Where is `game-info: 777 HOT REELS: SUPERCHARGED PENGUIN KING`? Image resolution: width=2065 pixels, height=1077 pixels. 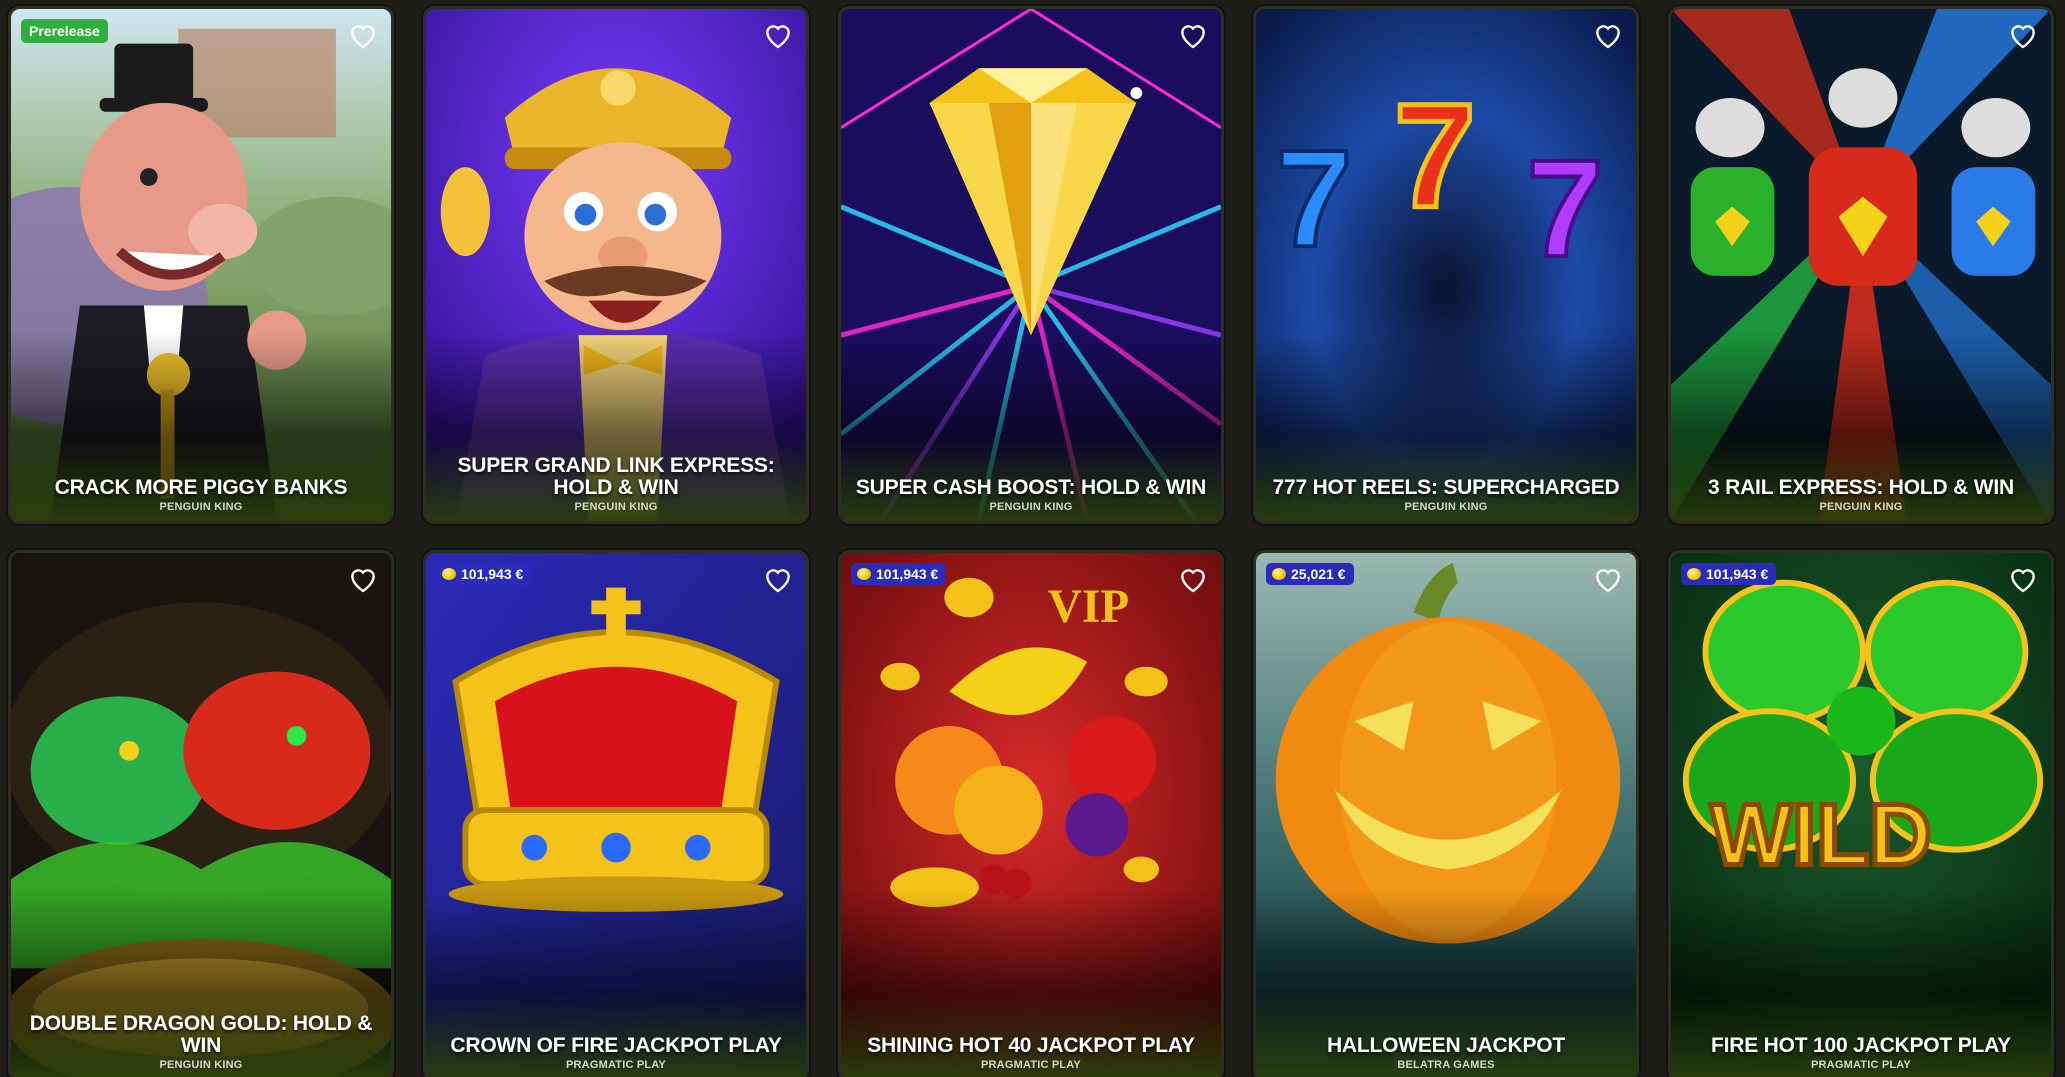 game-info: 777 HOT REELS: SUPERCHARGED PENGUIN KING is located at coordinates (1446, 495).